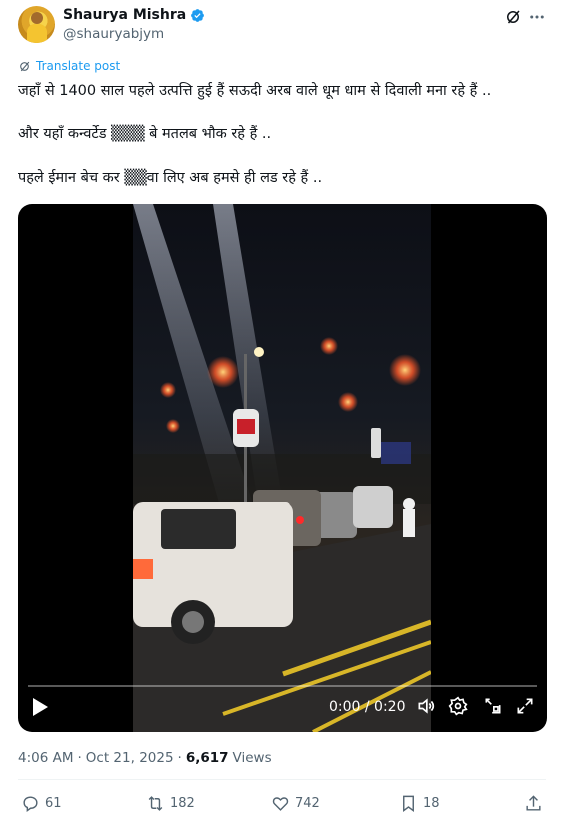 The height and width of the screenshot is (820, 561). I want to click on share-button, so click(533, 803).